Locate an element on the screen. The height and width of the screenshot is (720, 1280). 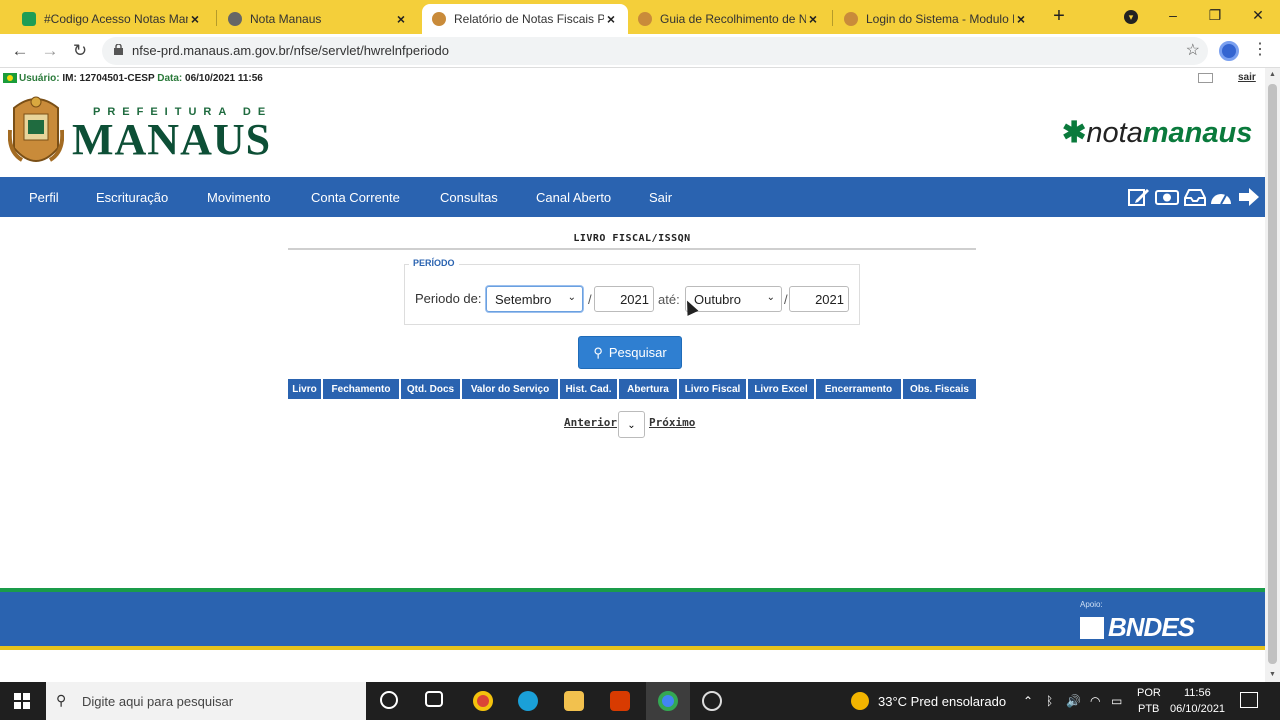
manaus-wordmark: MANAUS is located at coordinates (172, 139).